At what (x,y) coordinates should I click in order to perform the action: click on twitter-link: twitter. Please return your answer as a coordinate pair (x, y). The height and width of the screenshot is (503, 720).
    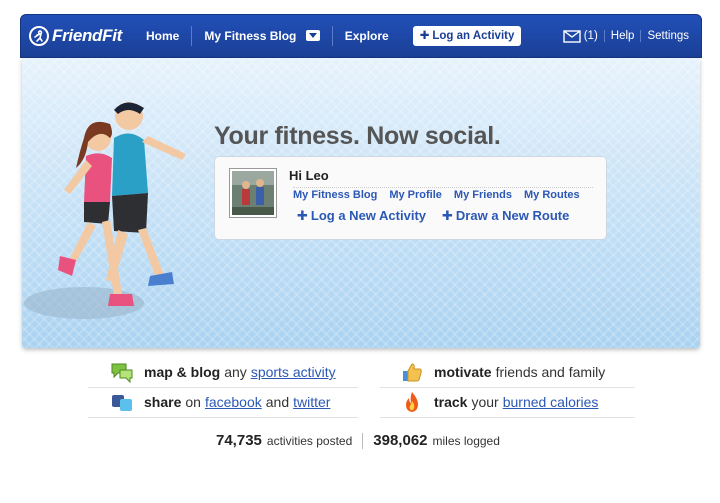
    Looking at the image, I should click on (311, 402).